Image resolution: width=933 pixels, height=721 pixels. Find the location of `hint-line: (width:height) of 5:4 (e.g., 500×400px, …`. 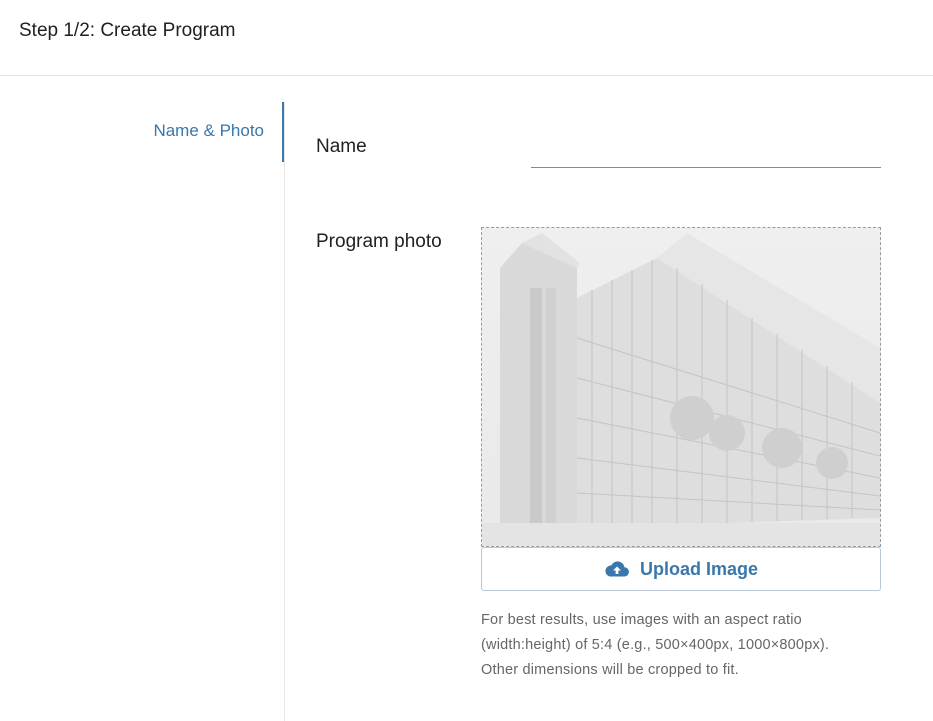

hint-line: (width:height) of 5:4 (e.g., 500×400px, … is located at coordinates (655, 645).